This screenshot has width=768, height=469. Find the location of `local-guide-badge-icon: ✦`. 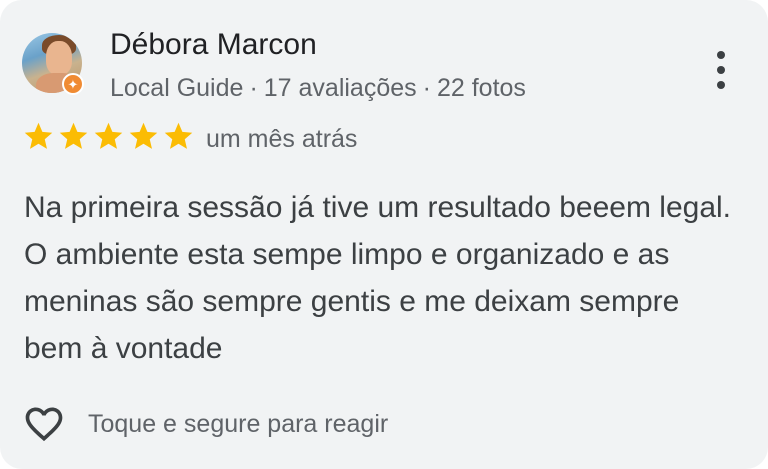

local-guide-badge-icon: ✦ is located at coordinates (73, 84).